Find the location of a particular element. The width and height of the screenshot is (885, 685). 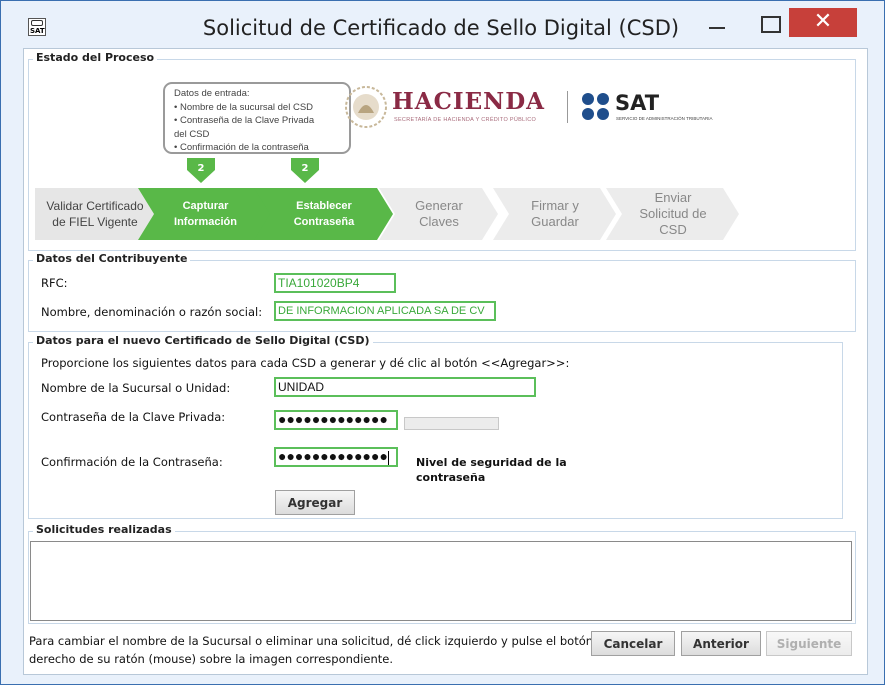

close-icon: ✕ is located at coordinates (823, 21).